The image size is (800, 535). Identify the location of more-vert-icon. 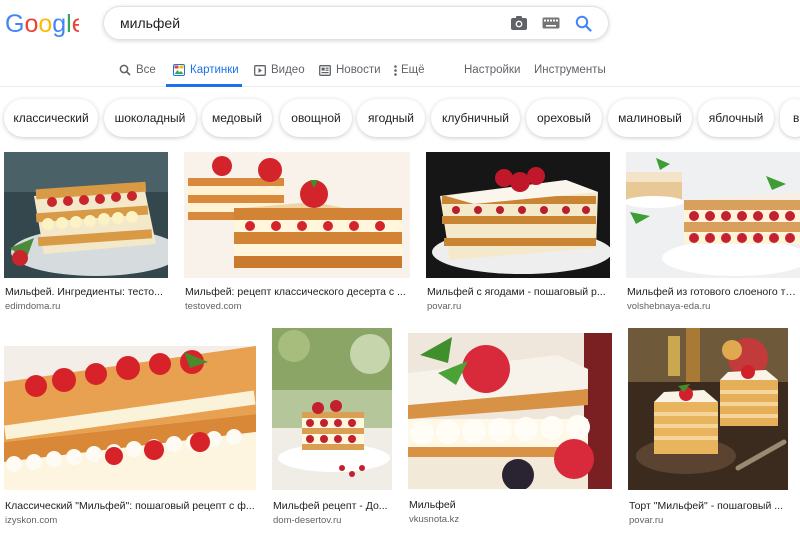
(395, 70).